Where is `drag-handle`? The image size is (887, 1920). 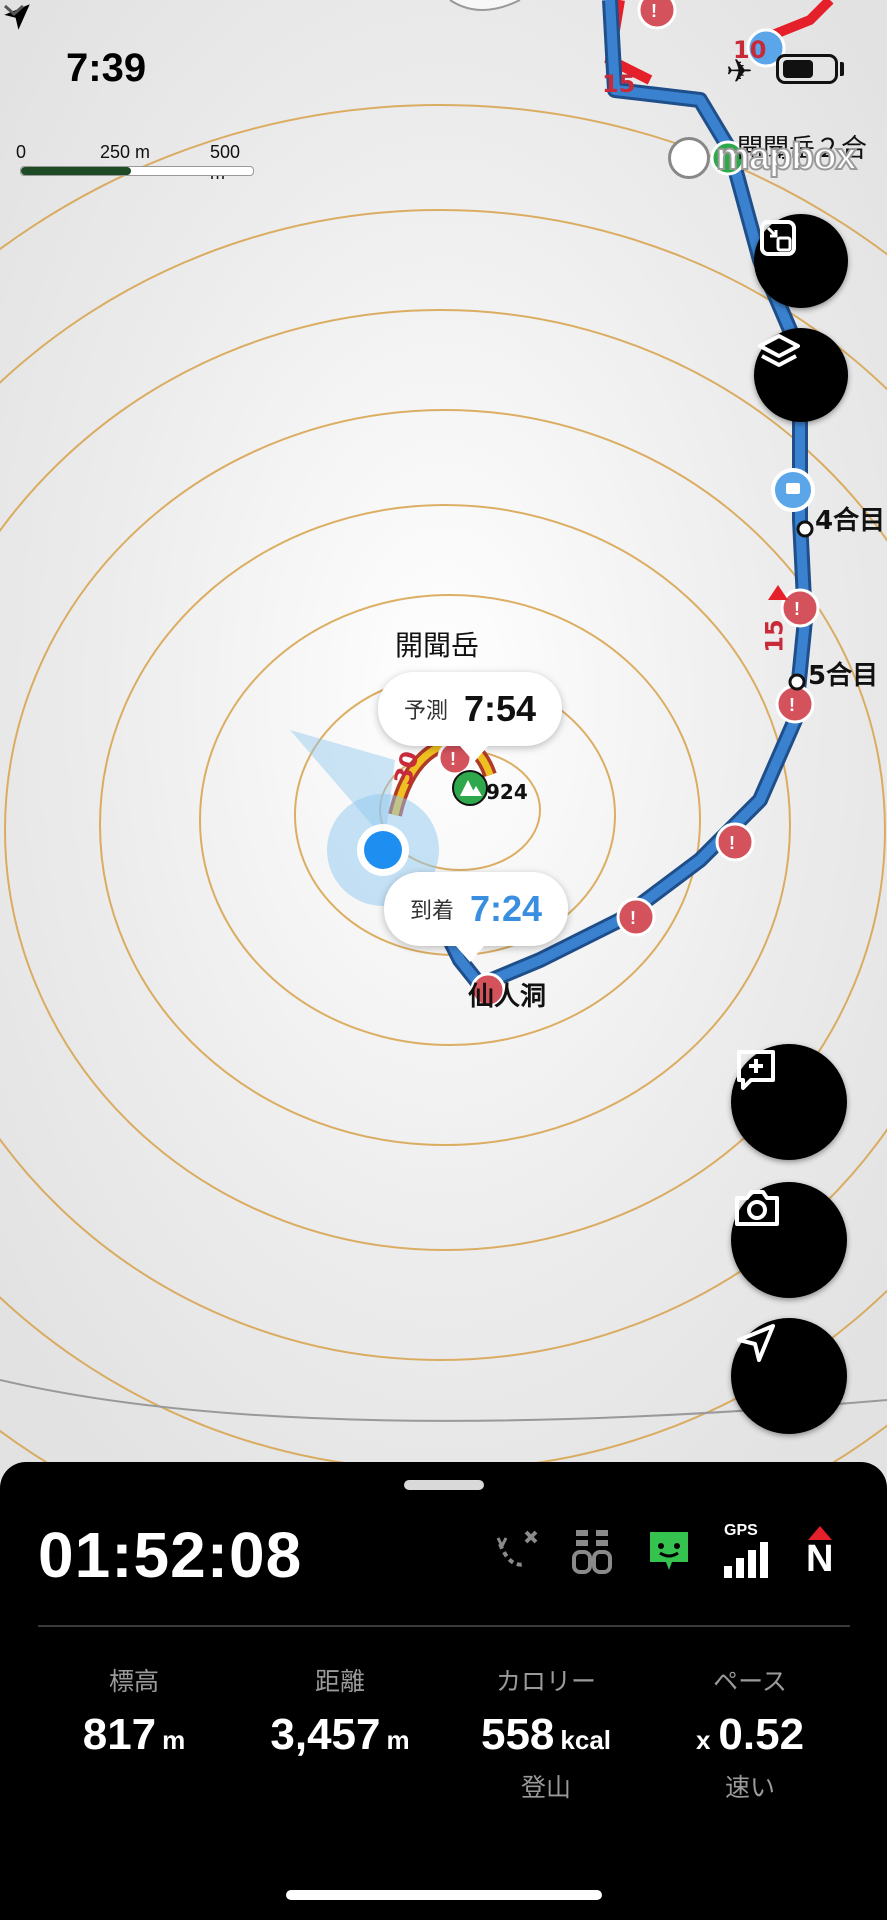 drag-handle is located at coordinates (444, 1485).